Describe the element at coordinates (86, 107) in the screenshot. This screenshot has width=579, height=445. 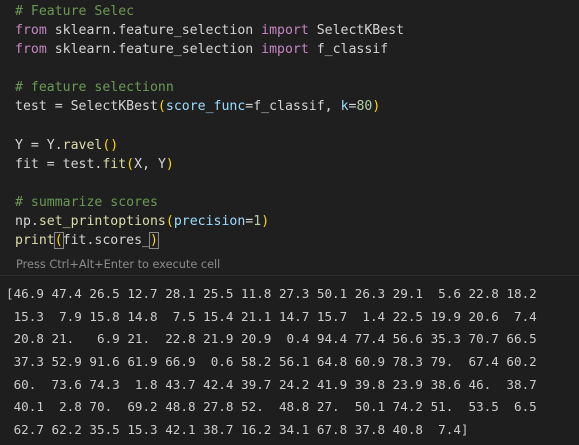
I see `code-token: test = SelectKBest` at that location.